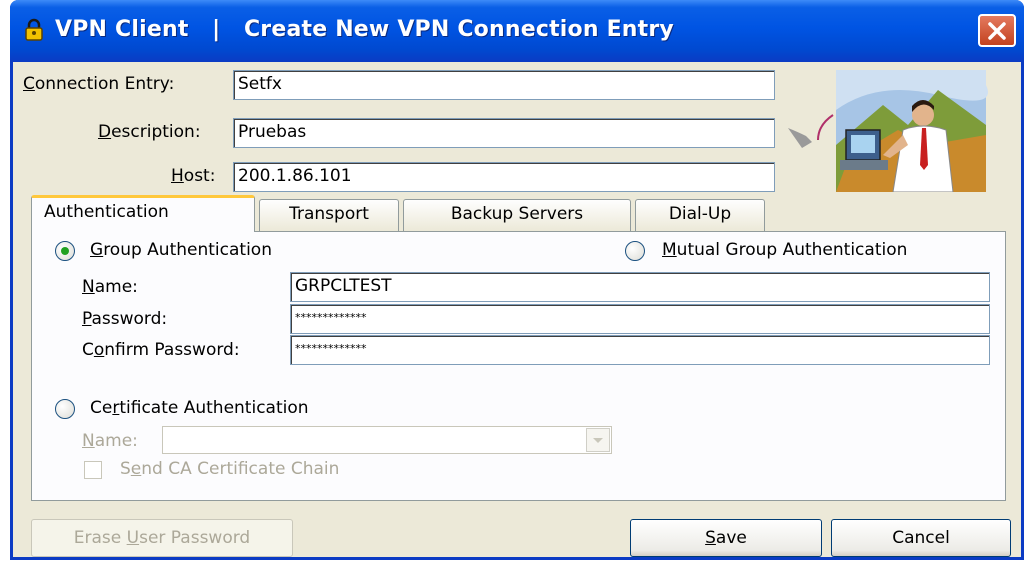  I want to click on send-ca-certificate-label: Send CA Certificate Chain, so click(229, 469).